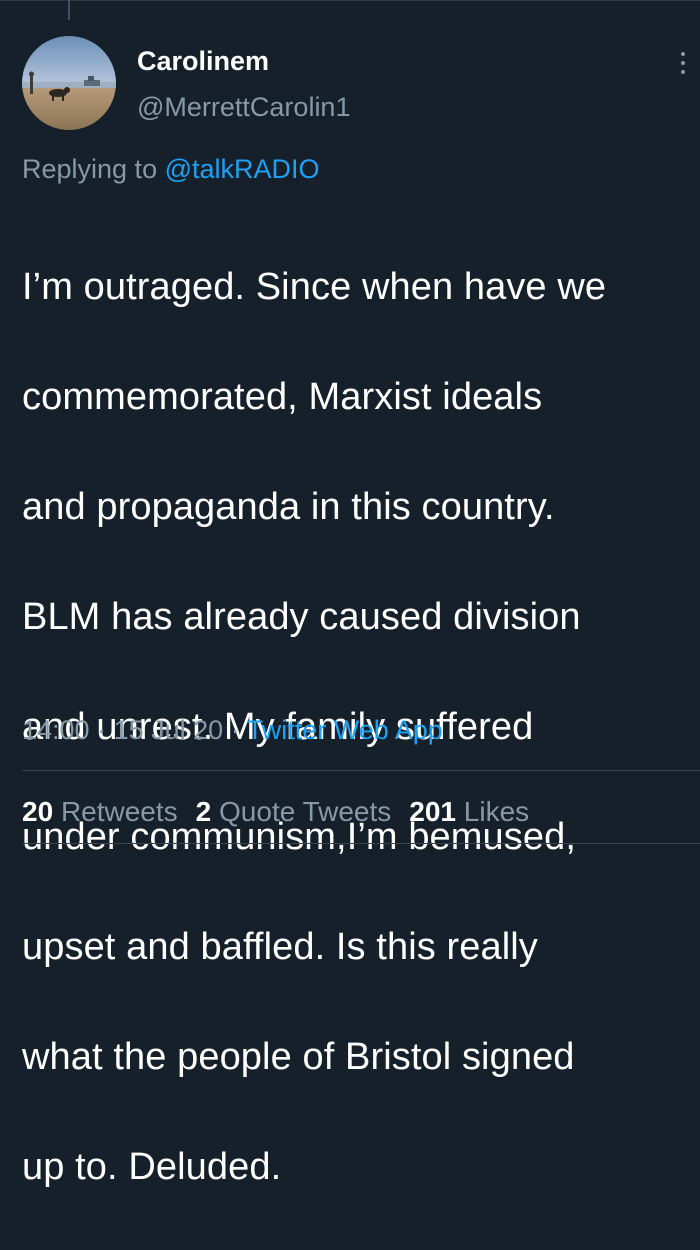 The image size is (700, 1250). Describe the element at coordinates (242, 169) in the screenshot. I see `replying-to-mention: @talkRADIO` at that location.